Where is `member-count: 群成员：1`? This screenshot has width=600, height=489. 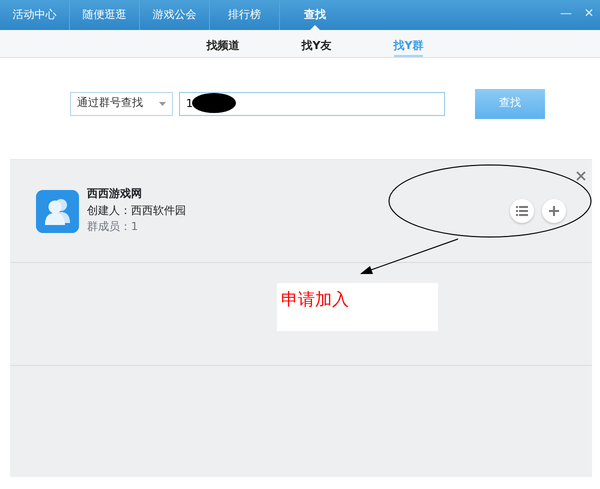 member-count: 群成员：1 is located at coordinates (113, 227).